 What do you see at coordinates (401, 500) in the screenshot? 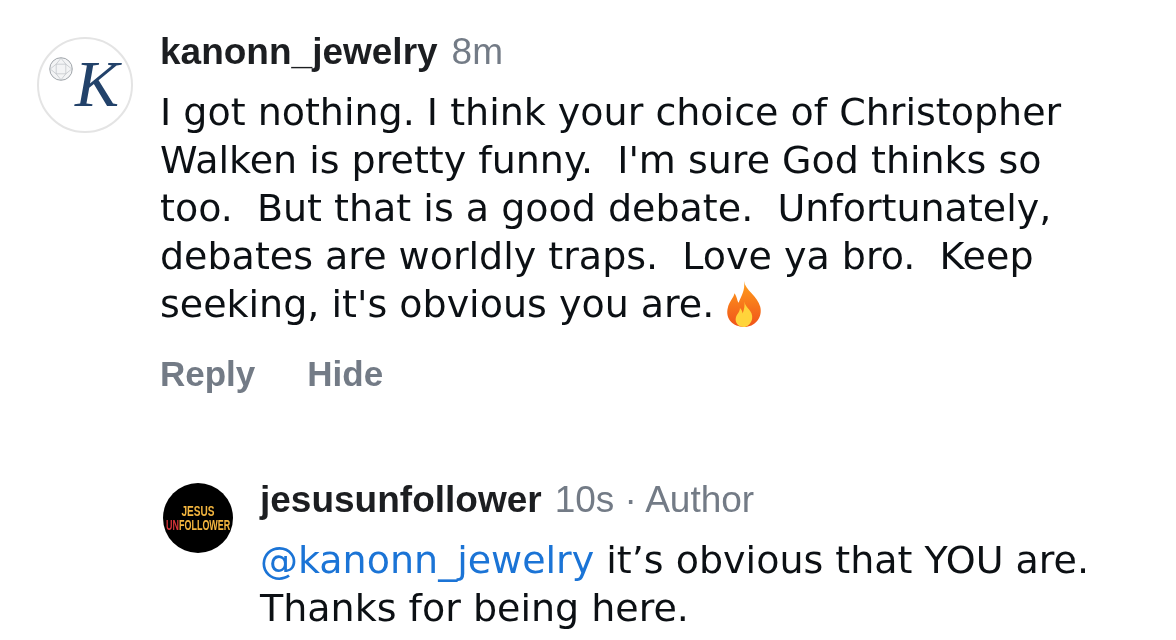
I see `username-link: jesusunfollower` at bounding box center [401, 500].